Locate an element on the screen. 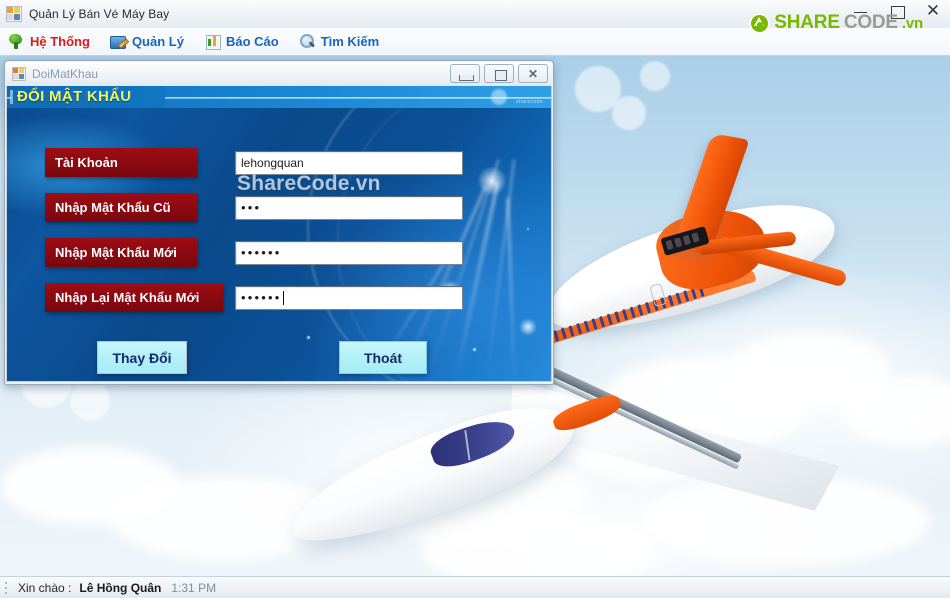 Image resolution: width=950 pixels, height=598 pixels. input-new-password-value: •••••• is located at coordinates (261, 252).